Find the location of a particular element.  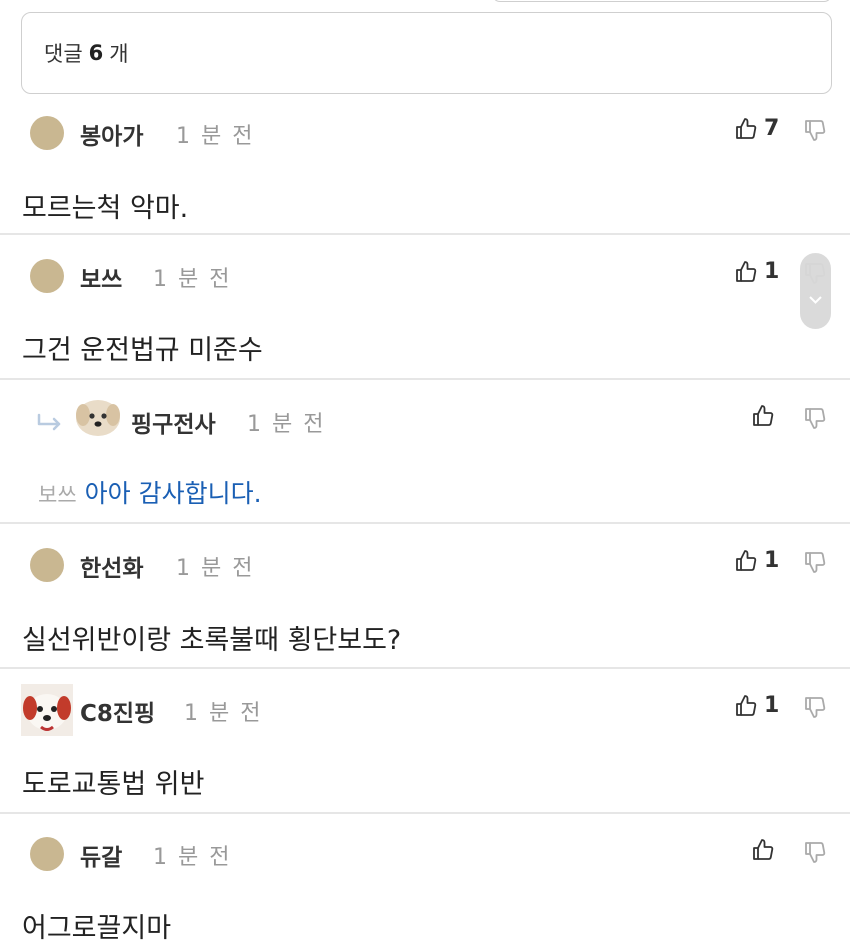

comment-author: C8진핑 is located at coordinates (117, 711).